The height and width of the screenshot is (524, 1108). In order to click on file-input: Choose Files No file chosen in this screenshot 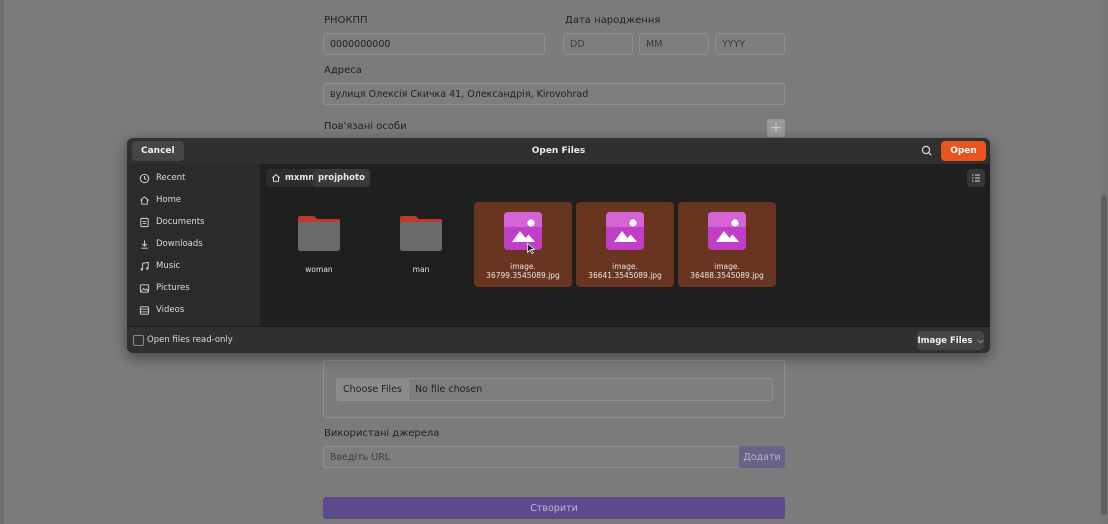, I will do `click(554, 389)`.